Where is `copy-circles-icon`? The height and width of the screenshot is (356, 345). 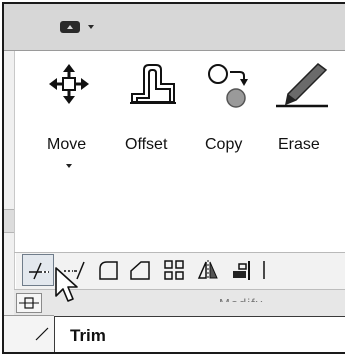
copy-circles-icon is located at coordinates (228, 86).